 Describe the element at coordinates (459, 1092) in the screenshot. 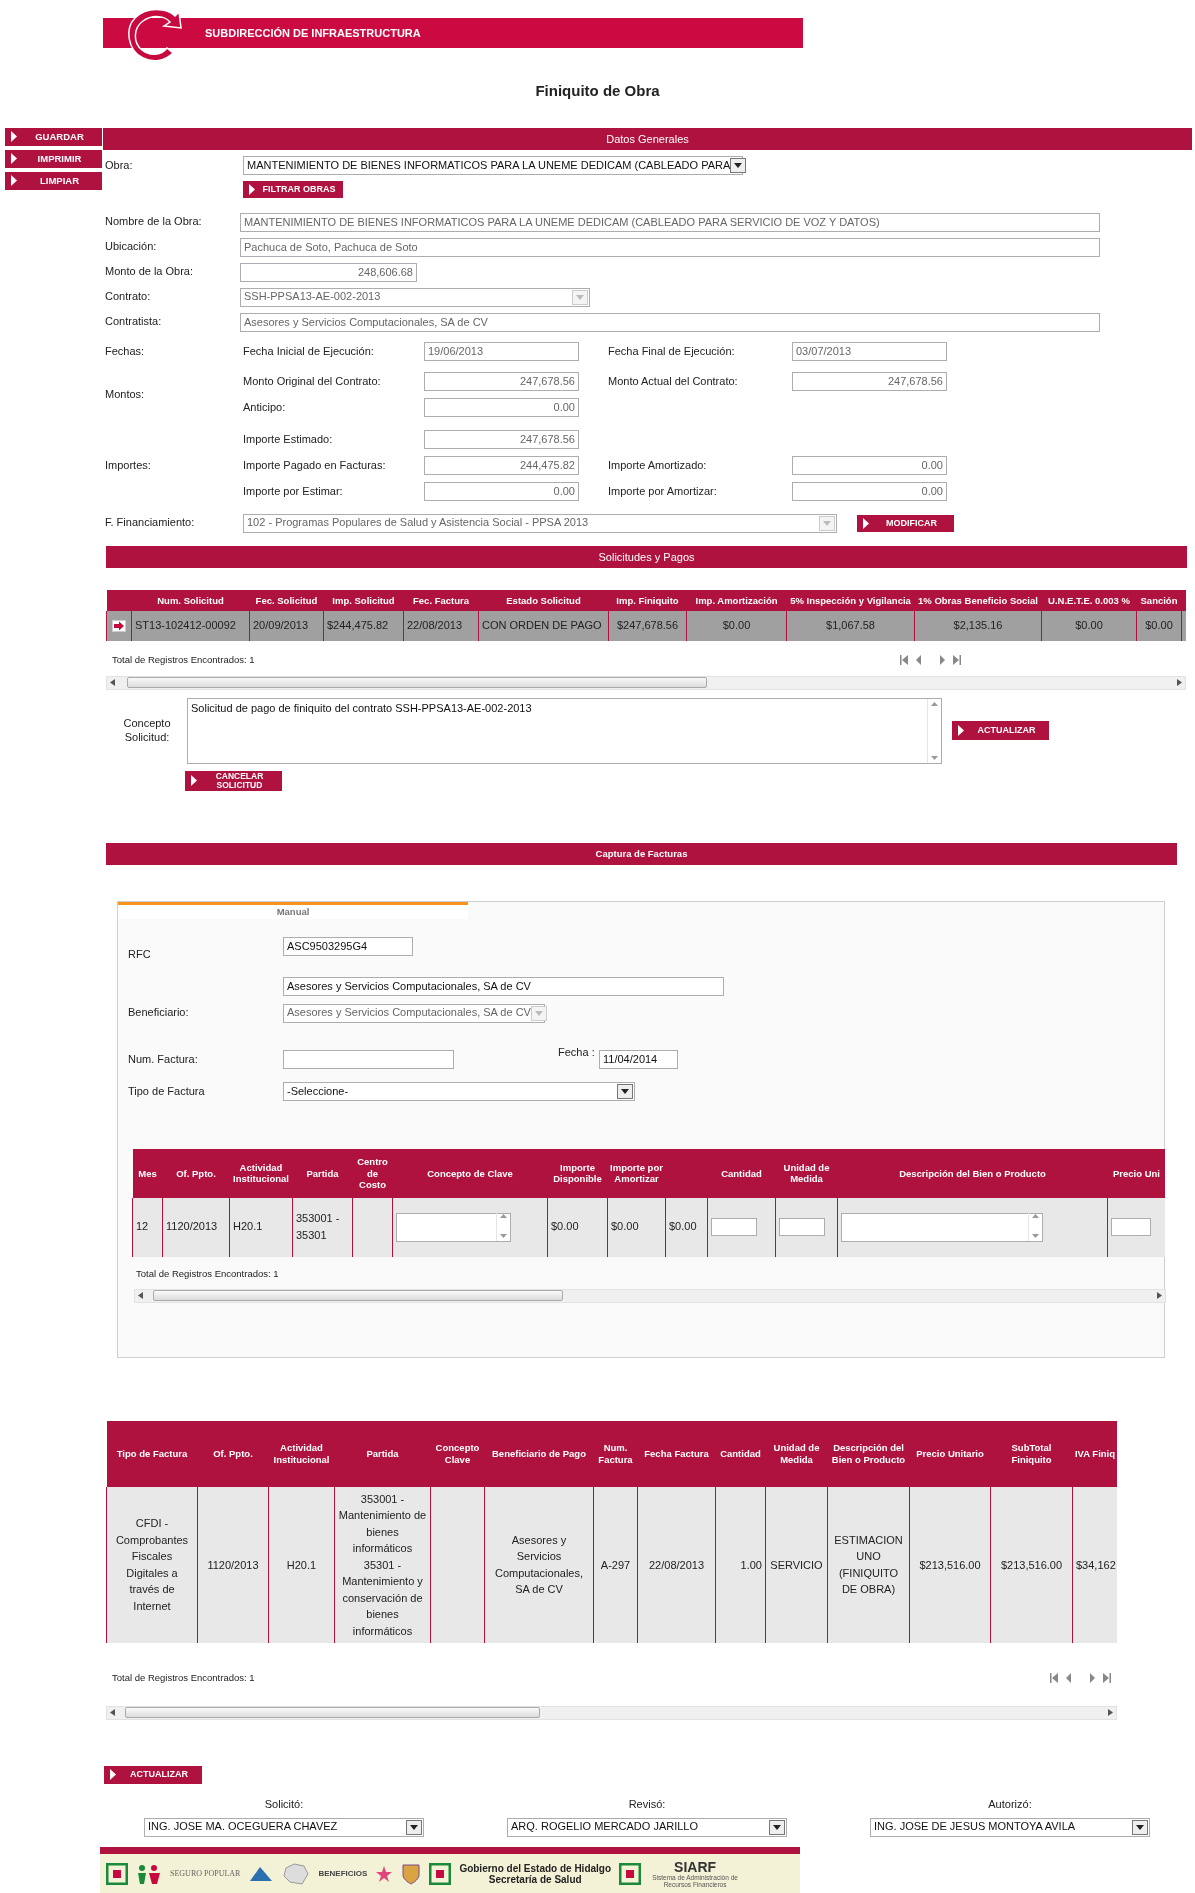

I see `dropdown: -Seleccione-` at that location.